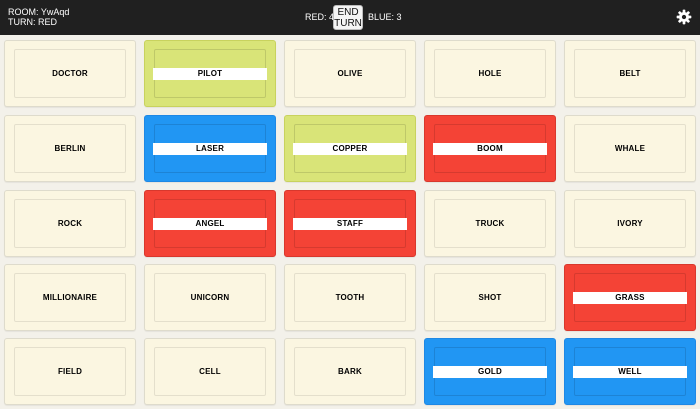  I want to click on word-card: BOOM, so click(490, 148).